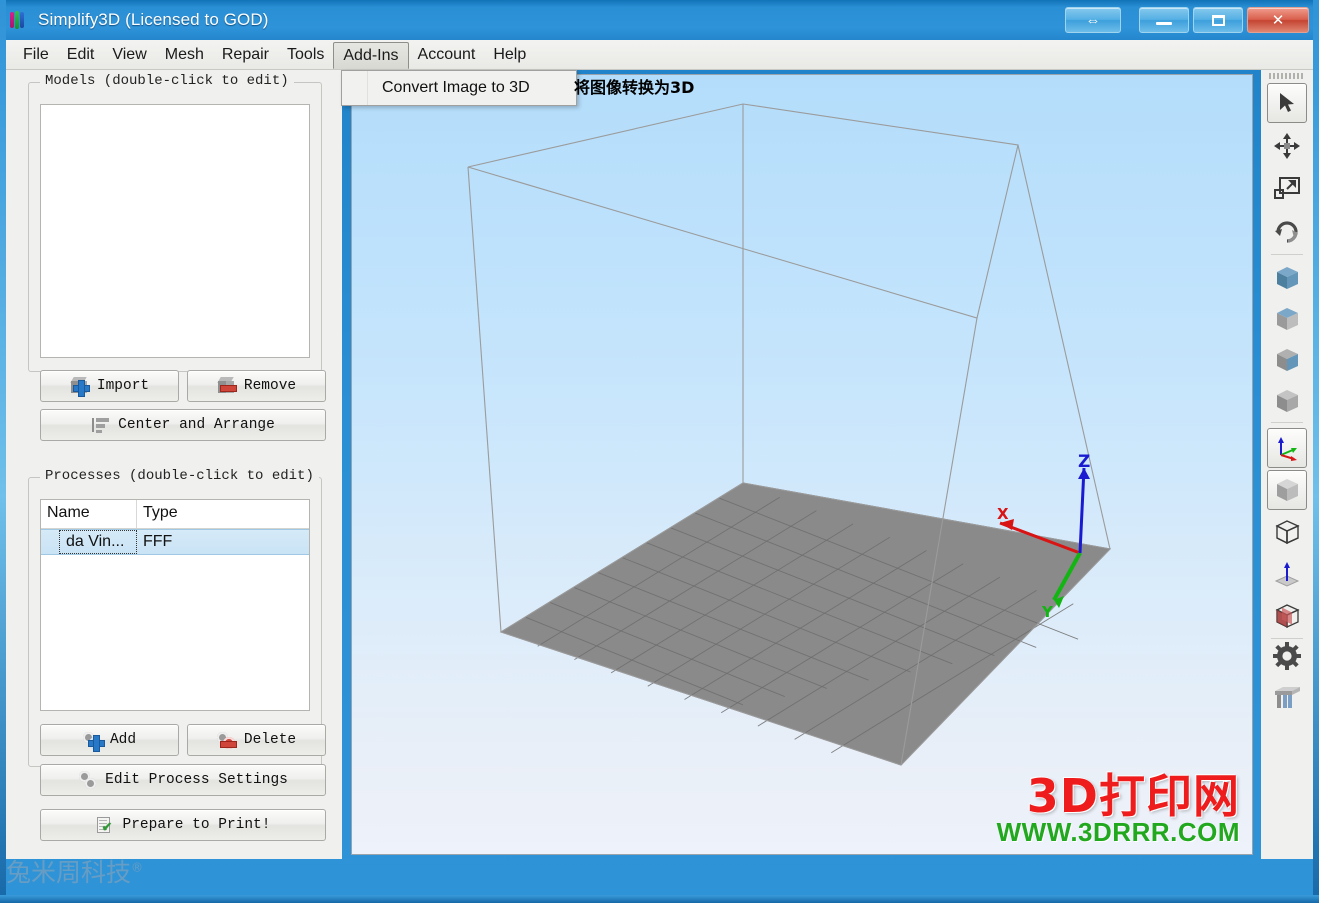  What do you see at coordinates (270, 740) in the screenshot?
I see `delete-button-label: Delete` at bounding box center [270, 740].